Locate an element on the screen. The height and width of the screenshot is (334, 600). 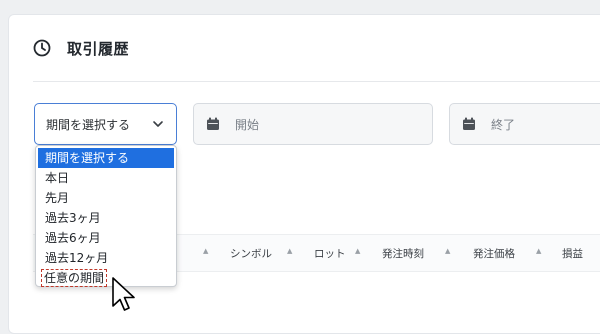
dropdown-option-past-3-months: 過去3ヶ月 is located at coordinates (106, 218).